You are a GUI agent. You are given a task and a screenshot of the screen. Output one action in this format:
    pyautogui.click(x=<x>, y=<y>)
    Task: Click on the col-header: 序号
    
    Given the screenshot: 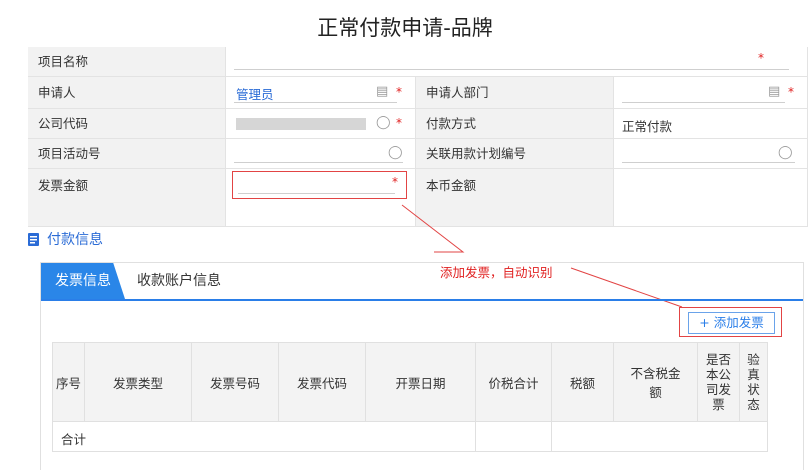 What is the action you would take?
    pyautogui.click(x=68, y=382)
    